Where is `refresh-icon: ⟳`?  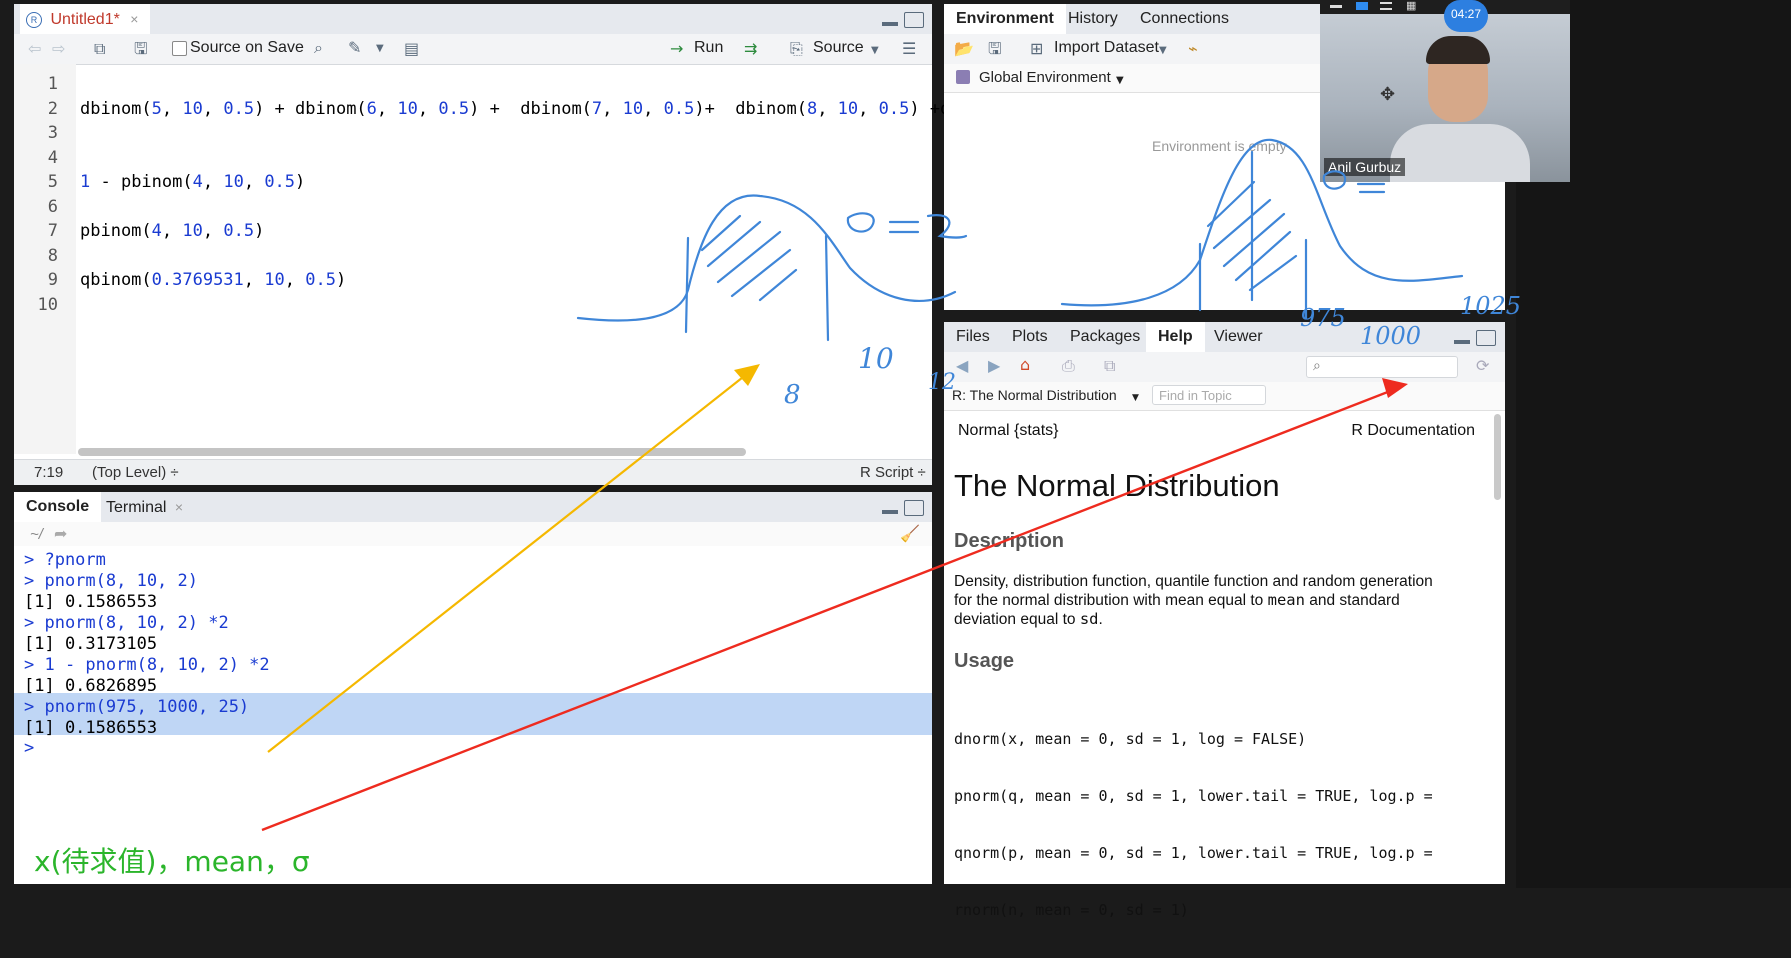 refresh-icon: ⟳ is located at coordinates (1482, 366).